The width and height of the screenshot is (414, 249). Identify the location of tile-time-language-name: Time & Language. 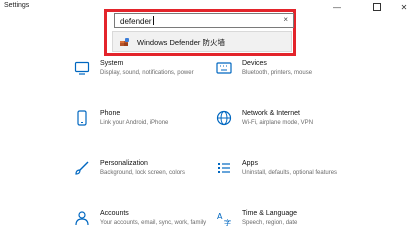
(269, 213).